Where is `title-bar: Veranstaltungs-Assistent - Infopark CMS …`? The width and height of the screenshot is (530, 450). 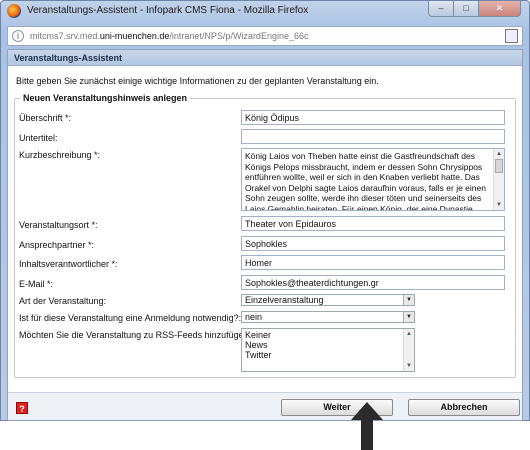 title-bar: Veranstaltungs-Assistent - Infopark CMS … is located at coordinates (265, 11).